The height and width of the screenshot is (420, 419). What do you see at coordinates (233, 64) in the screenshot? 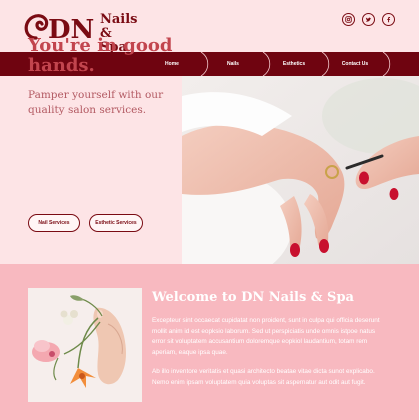
I see `nav-nails: Nails` at bounding box center [233, 64].